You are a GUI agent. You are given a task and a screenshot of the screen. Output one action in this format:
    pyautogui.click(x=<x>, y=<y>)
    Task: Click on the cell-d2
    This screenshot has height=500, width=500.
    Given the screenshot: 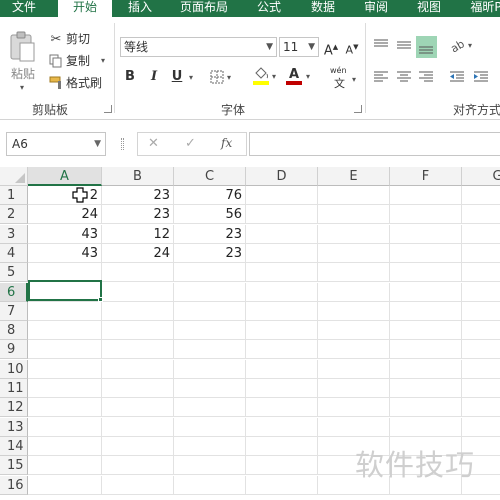 What is the action you would take?
    pyautogui.click(x=282, y=215)
    